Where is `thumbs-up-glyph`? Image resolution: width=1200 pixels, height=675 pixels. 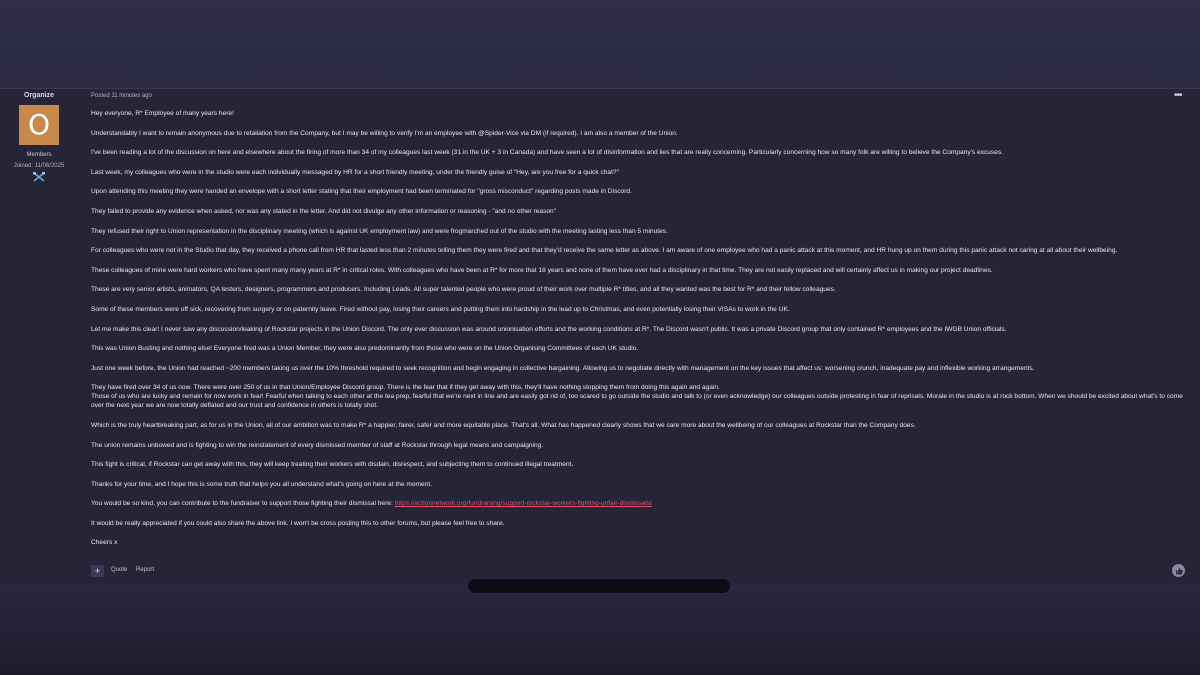 thumbs-up-glyph is located at coordinates (1179, 570).